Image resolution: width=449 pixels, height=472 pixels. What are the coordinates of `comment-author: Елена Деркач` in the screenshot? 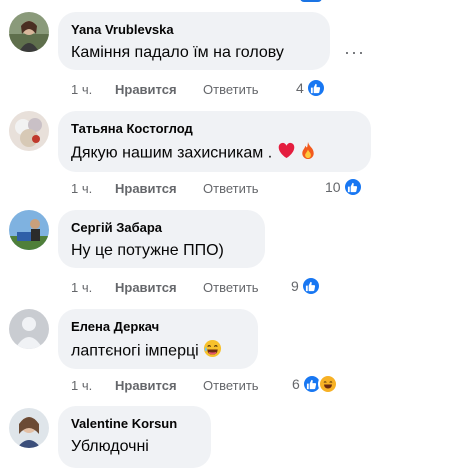 It's located at (158, 326).